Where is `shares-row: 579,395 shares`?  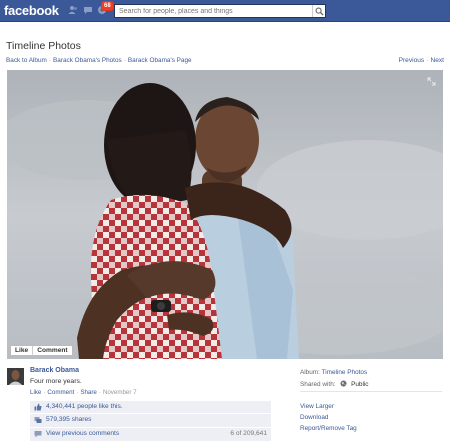
shares-row: 579,395 shares is located at coordinates (150, 420).